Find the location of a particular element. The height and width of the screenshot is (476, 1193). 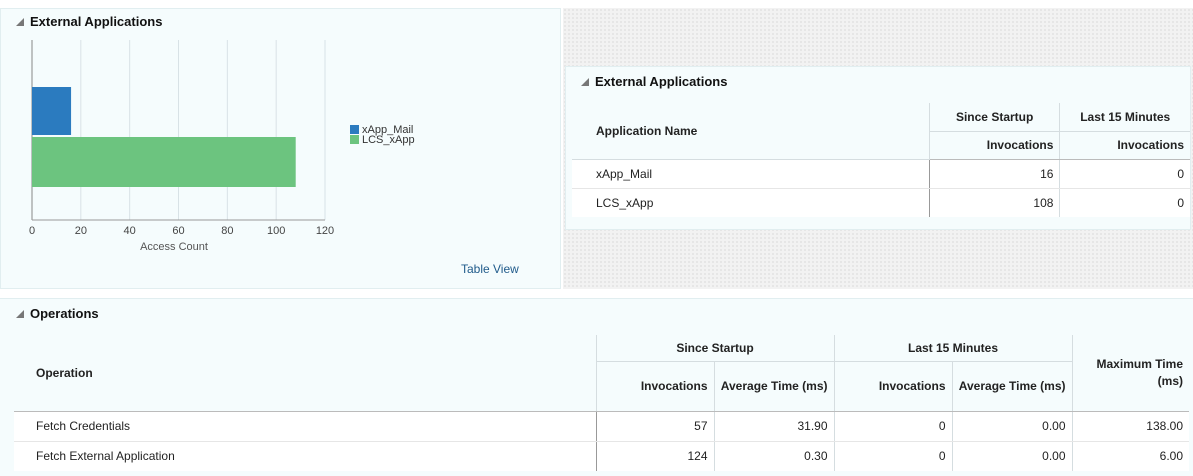

operation-name-cell: Fetch Credentials is located at coordinates (305, 426).